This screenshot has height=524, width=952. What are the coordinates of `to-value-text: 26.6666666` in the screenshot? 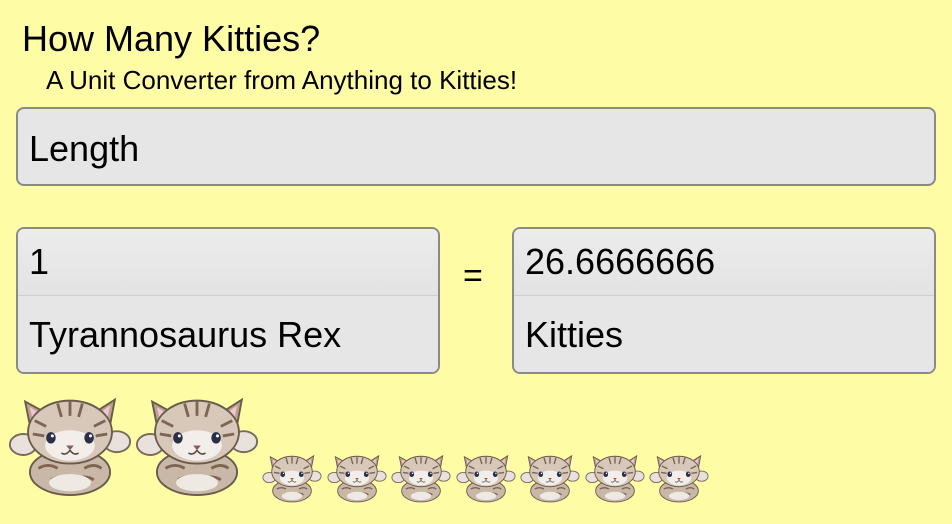 It's located at (620, 261).